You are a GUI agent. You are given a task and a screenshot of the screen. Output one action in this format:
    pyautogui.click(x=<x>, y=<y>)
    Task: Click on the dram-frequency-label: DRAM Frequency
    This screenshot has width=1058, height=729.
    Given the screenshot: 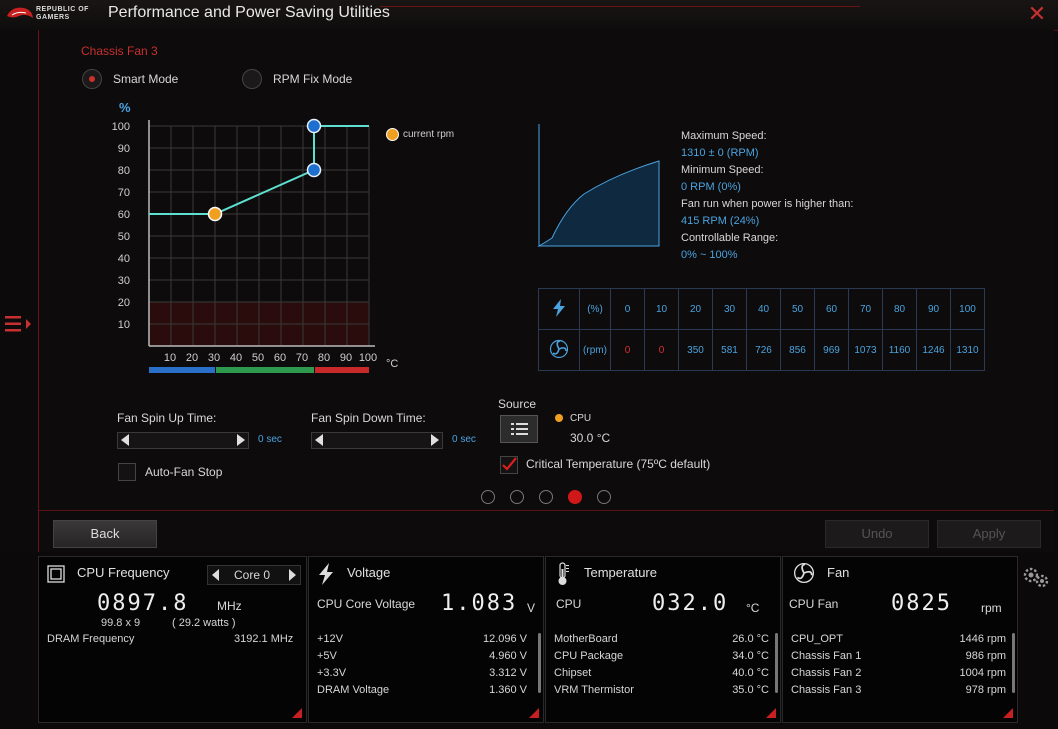 What is the action you would take?
    pyautogui.click(x=91, y=639)
    